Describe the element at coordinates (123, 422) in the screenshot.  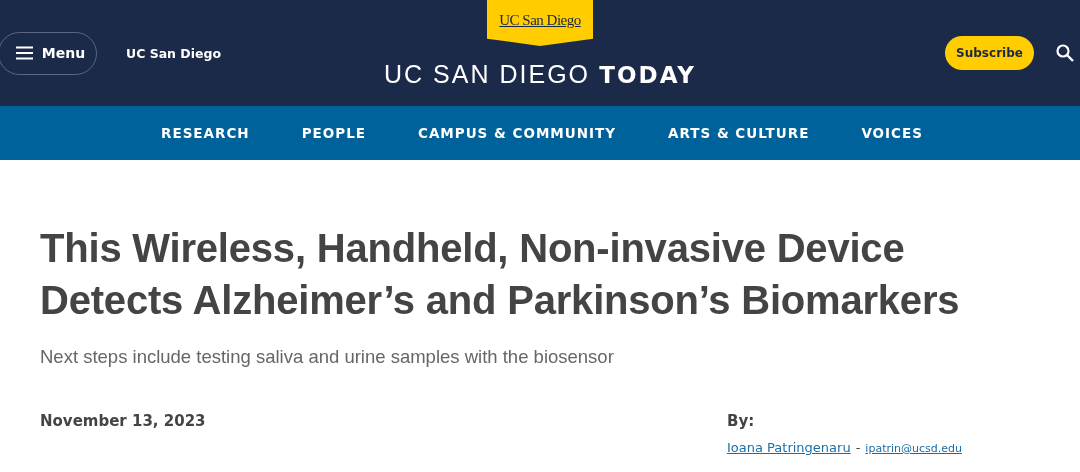
I see `publish-date: November 13, 2023` at that location.